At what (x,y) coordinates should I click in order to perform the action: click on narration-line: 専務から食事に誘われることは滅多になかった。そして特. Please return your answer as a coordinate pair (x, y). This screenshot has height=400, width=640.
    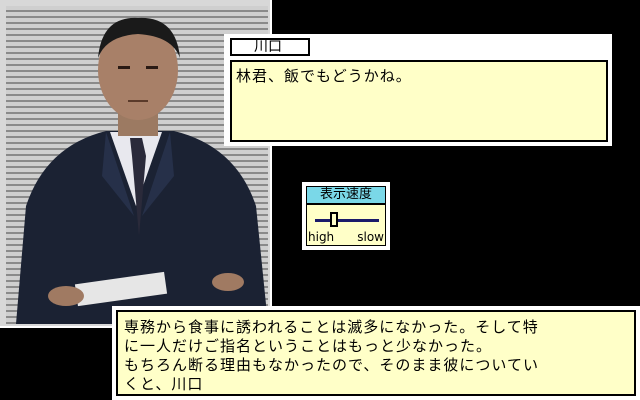
    Looking at the image, I should click on (331, 327).